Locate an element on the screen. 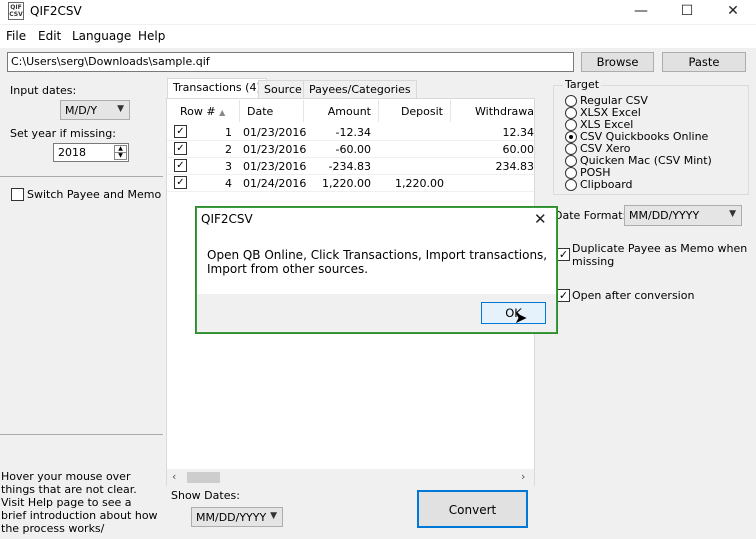 The image size is (756, 539). column-header-amount: Amount is located at coordinates (341, 111).